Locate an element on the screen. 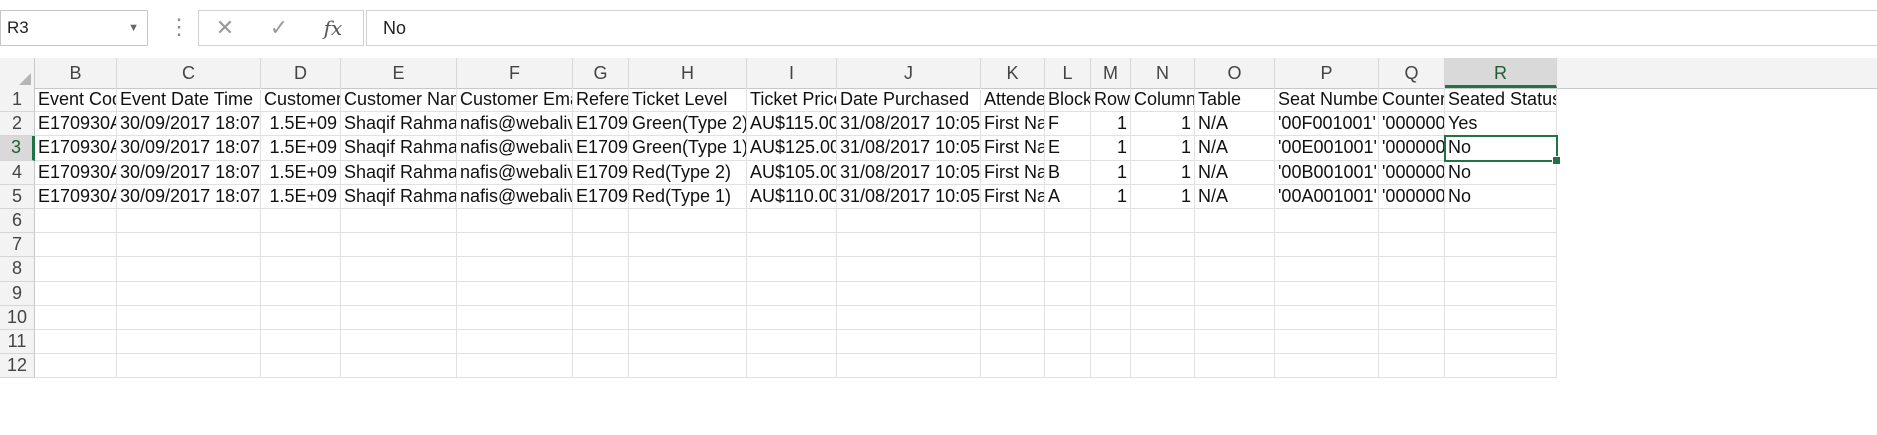 This screenshot has height=435, width=1877. cell-l9 is located at coordinates (1068, 293).